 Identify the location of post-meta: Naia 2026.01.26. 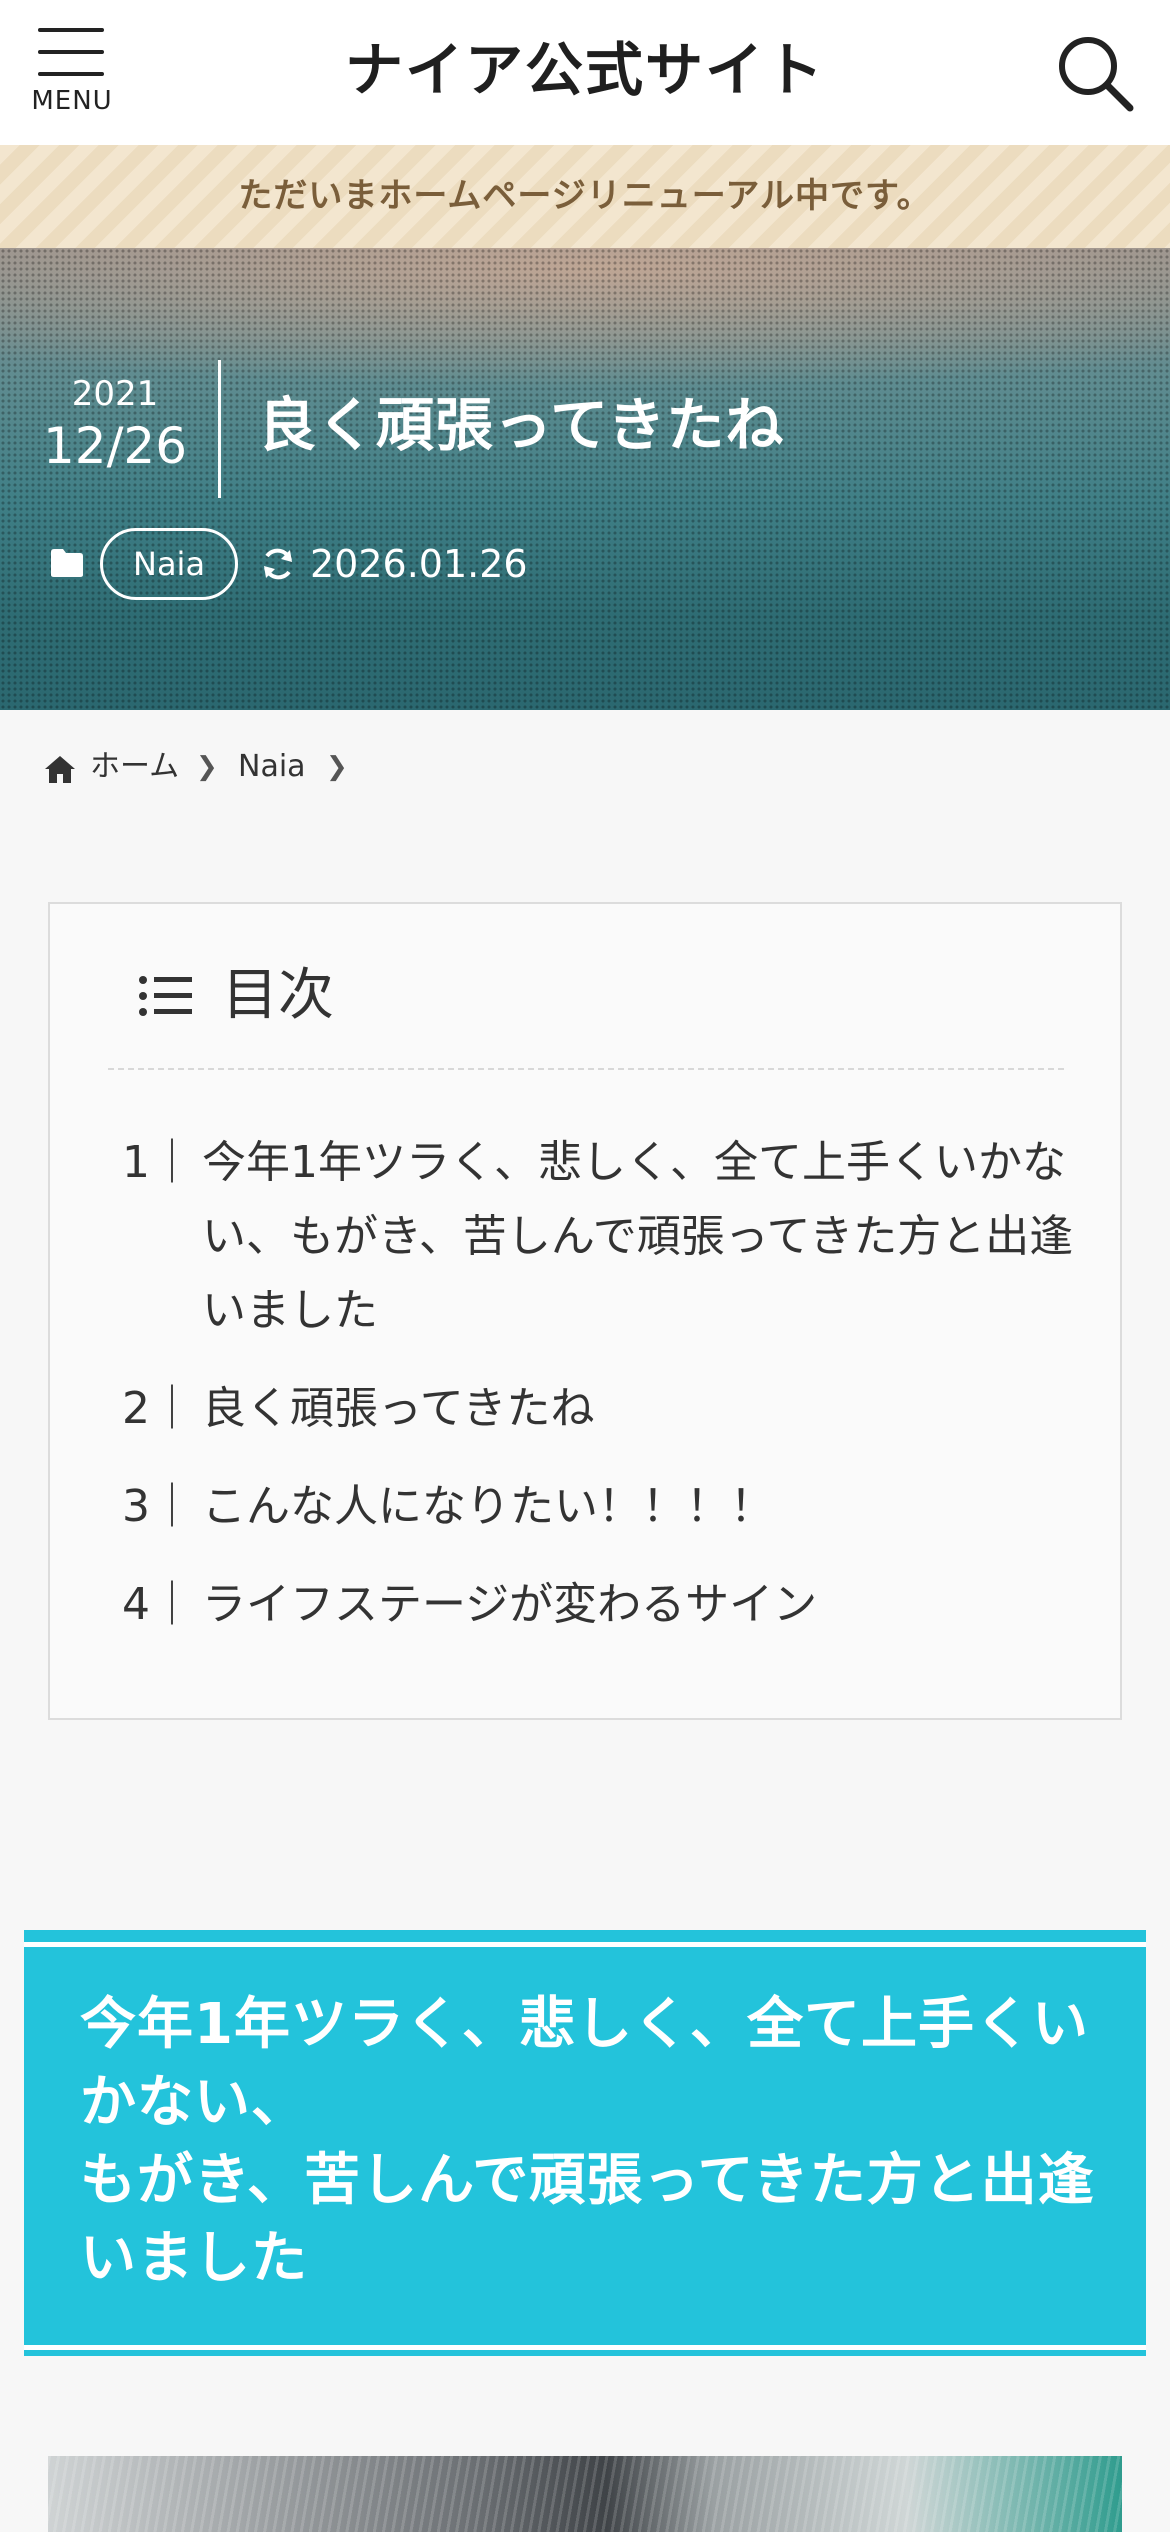
(498, 564).